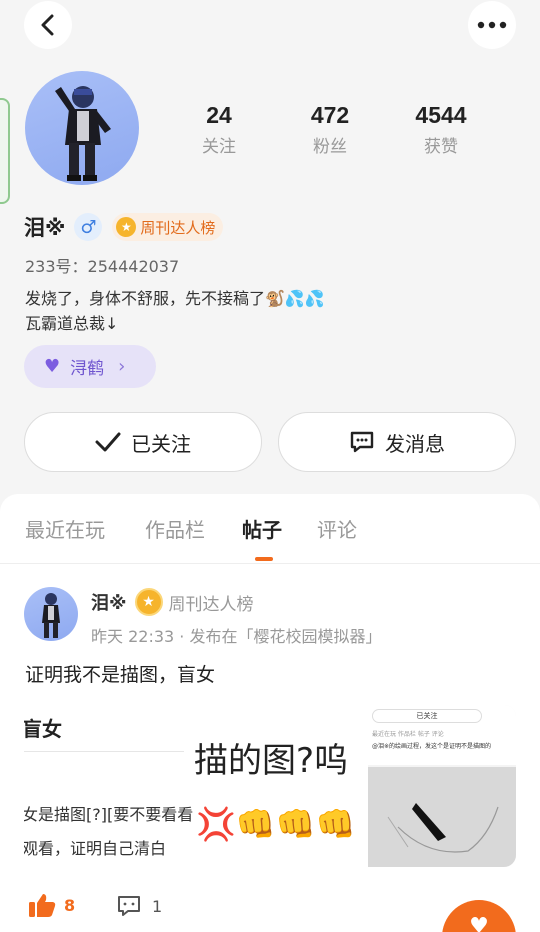 This screenshot has height=932, width=540. I want to click on thumbs-up-icon, so click(42, 905).